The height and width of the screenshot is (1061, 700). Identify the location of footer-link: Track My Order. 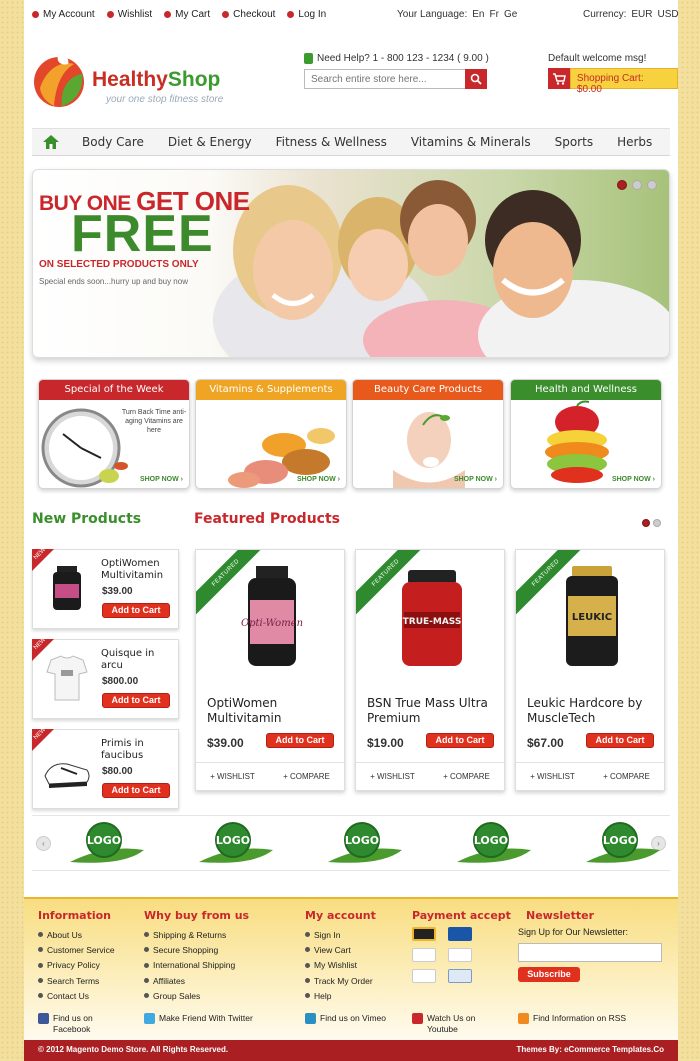
(340, 980).